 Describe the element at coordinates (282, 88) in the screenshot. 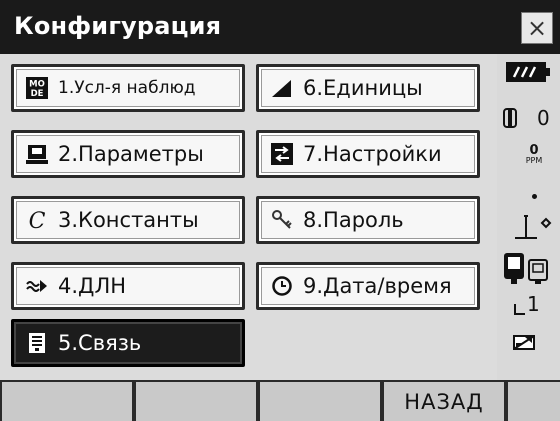

I see `angle-unit-icon` at that location.